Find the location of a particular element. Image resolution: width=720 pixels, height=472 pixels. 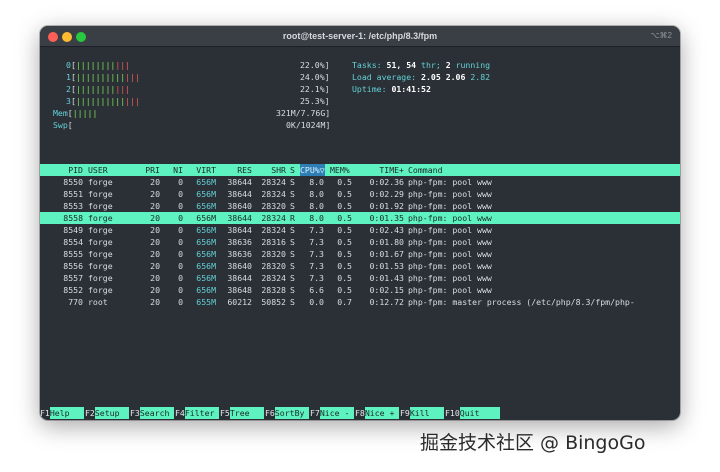

cell-time: 0:02.43 is located at coordinates (386, 230).